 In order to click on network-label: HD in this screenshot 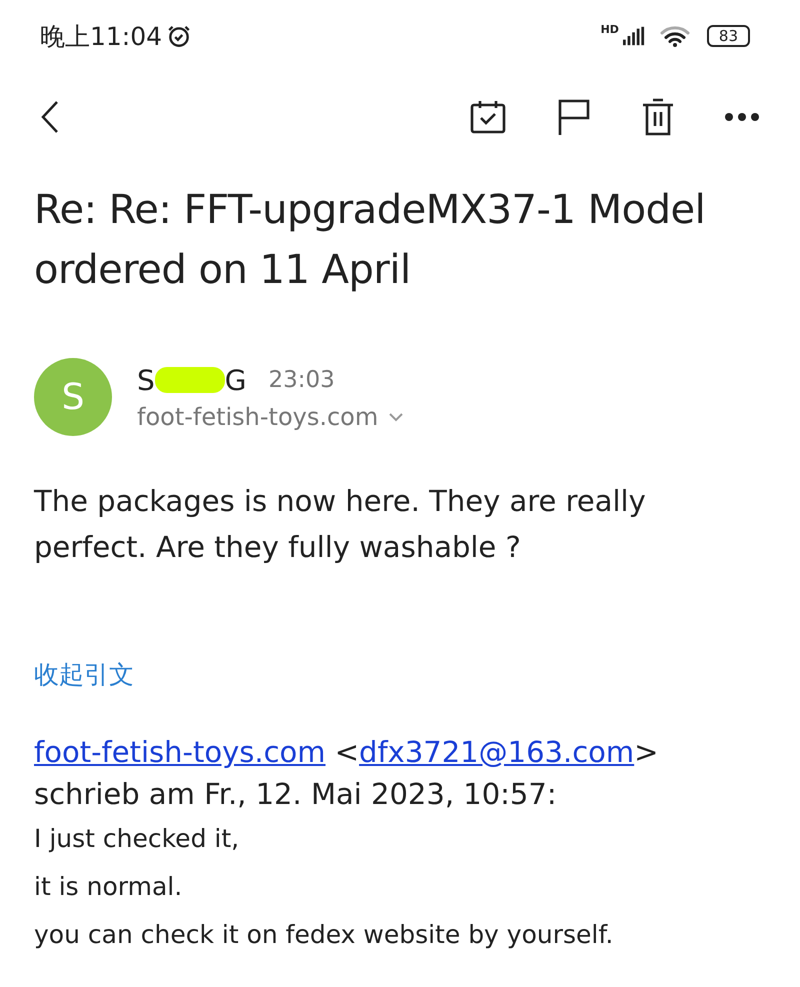, I will do `click(609, 29)`.